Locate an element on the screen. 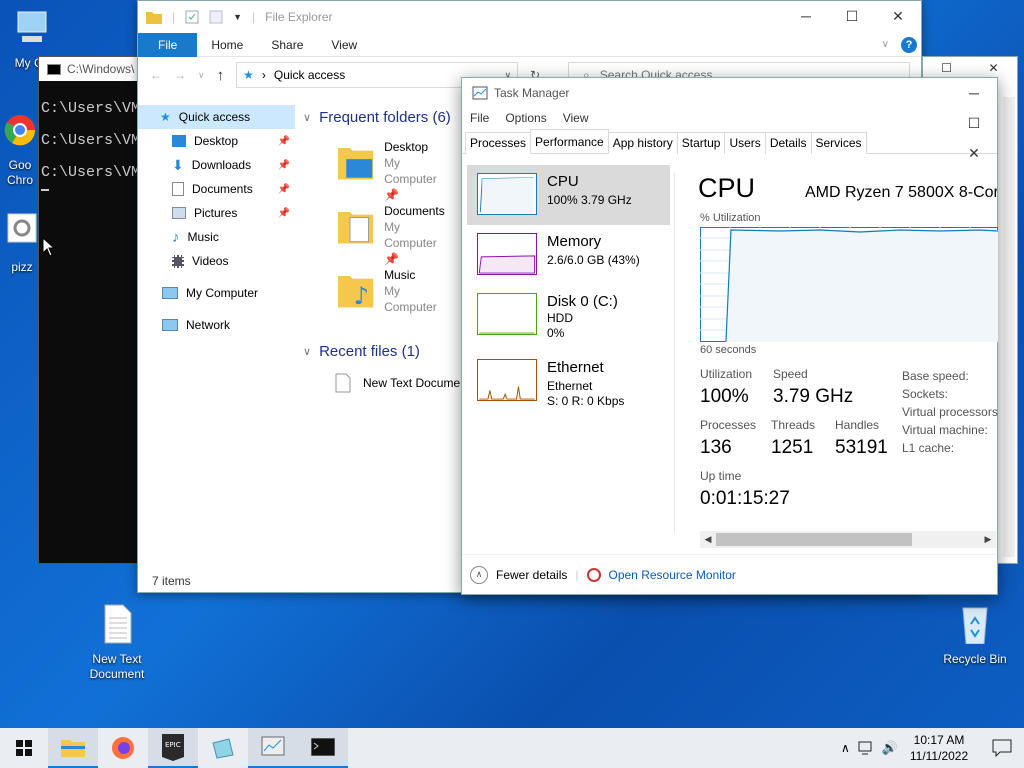 This screenshot has height=768, width=1024. nav-label: Pictures is located at coordinates (216, 213).